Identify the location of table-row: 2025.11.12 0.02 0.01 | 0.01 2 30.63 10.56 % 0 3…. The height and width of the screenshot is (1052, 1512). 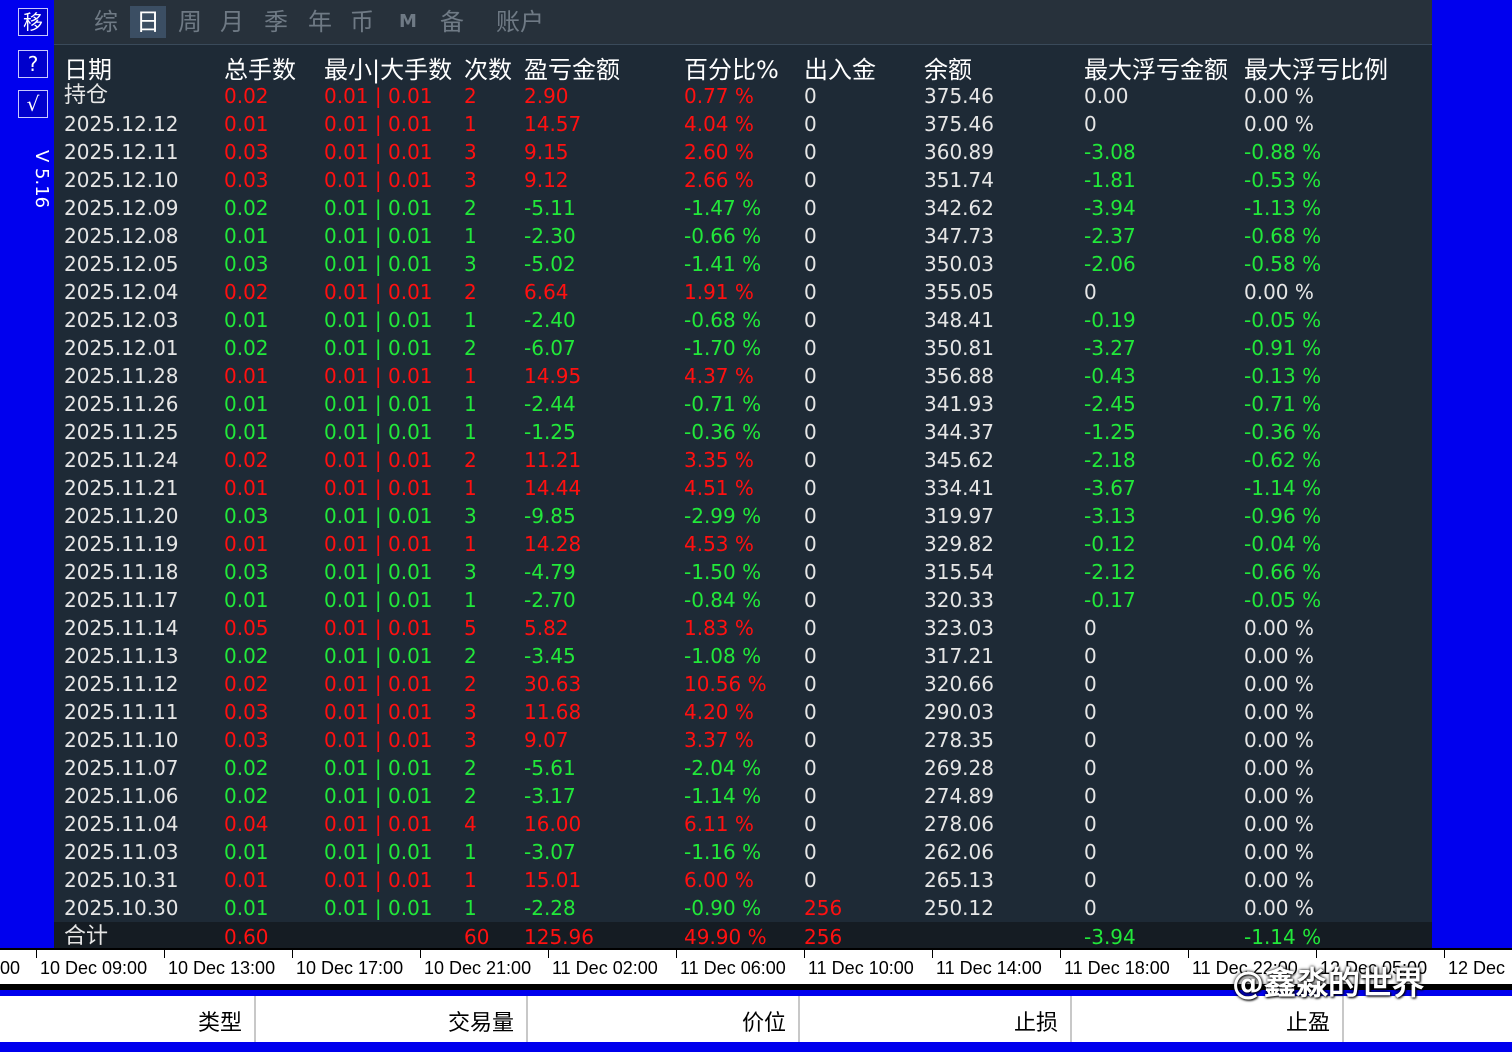
(743, 684).